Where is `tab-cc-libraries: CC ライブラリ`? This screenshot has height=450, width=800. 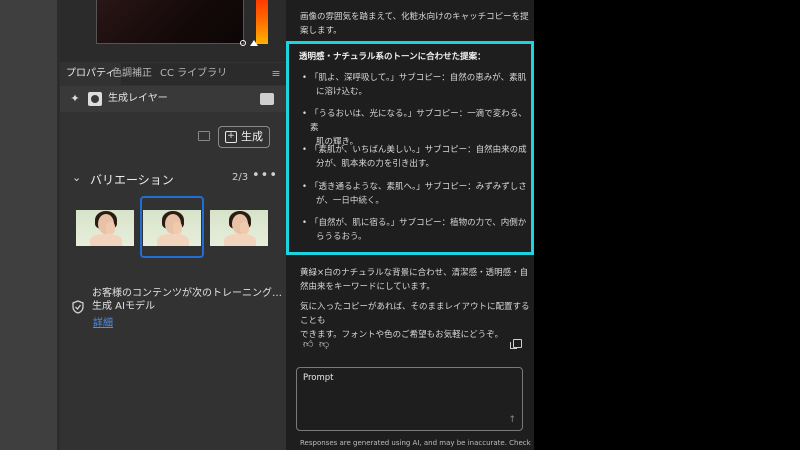
tab-cc-libraries: CC ライブラリ is located at coordinates (193, 74).